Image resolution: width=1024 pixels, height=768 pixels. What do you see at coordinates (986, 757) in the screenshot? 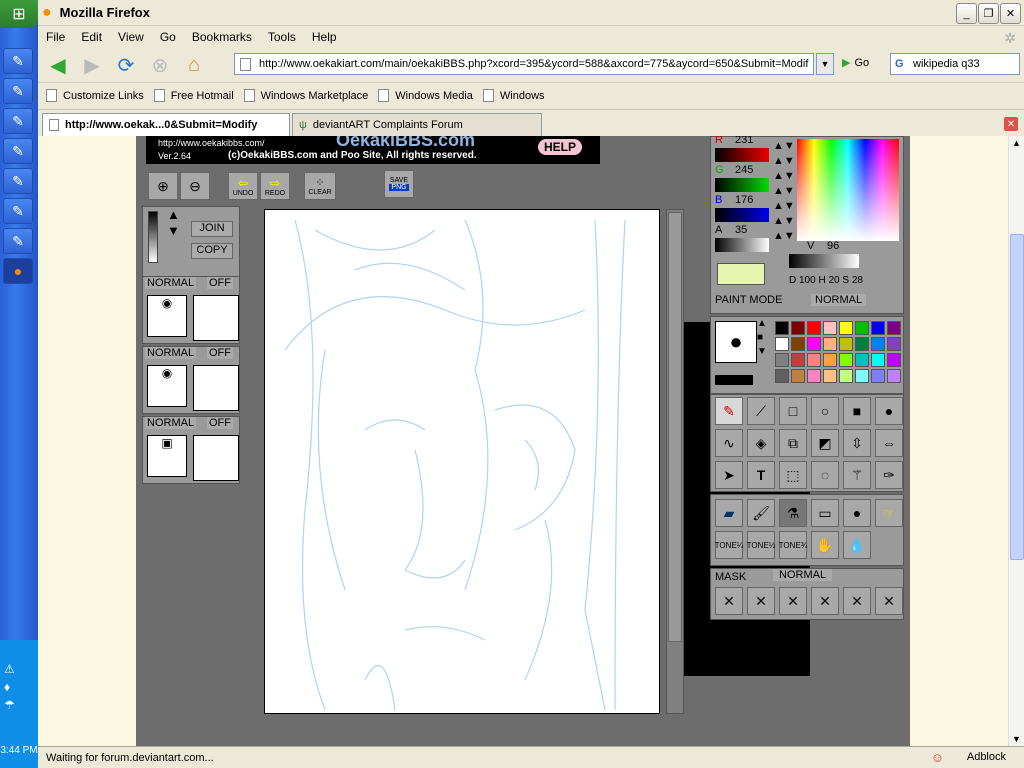
I see `adblock-label: Adblock` at bounding box center [986, 757].